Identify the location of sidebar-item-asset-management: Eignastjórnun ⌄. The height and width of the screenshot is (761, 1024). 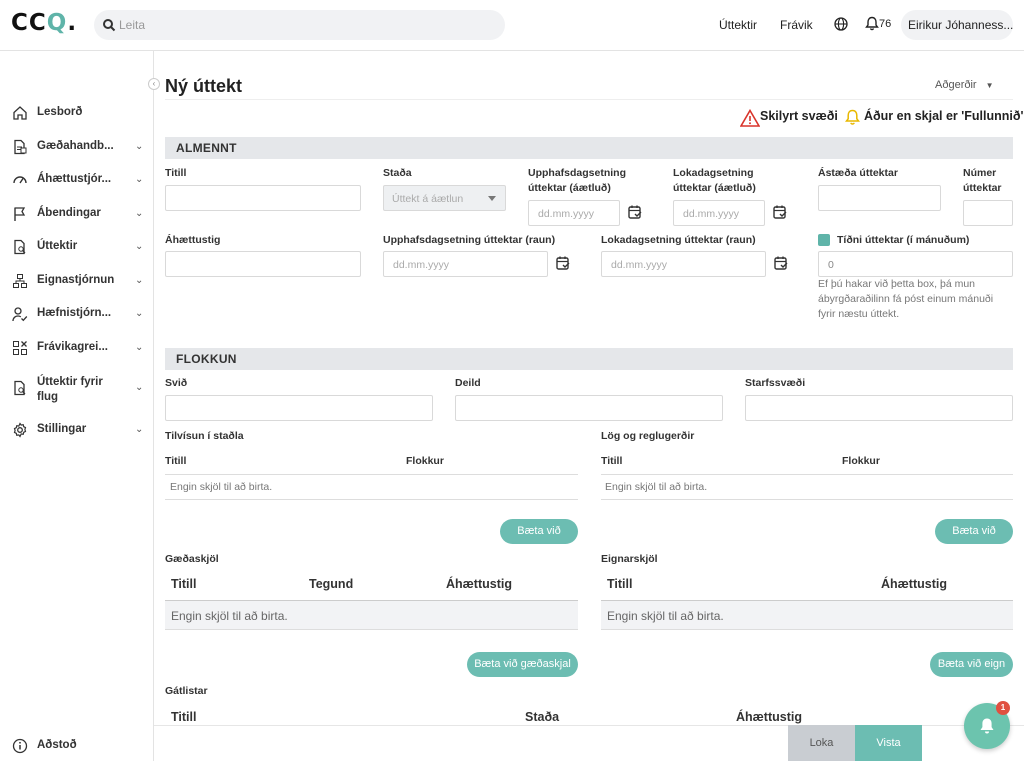
(77, 281).